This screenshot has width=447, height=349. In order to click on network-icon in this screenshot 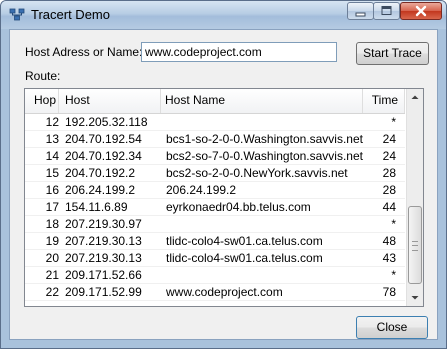, I will do `click(17, 15)`.